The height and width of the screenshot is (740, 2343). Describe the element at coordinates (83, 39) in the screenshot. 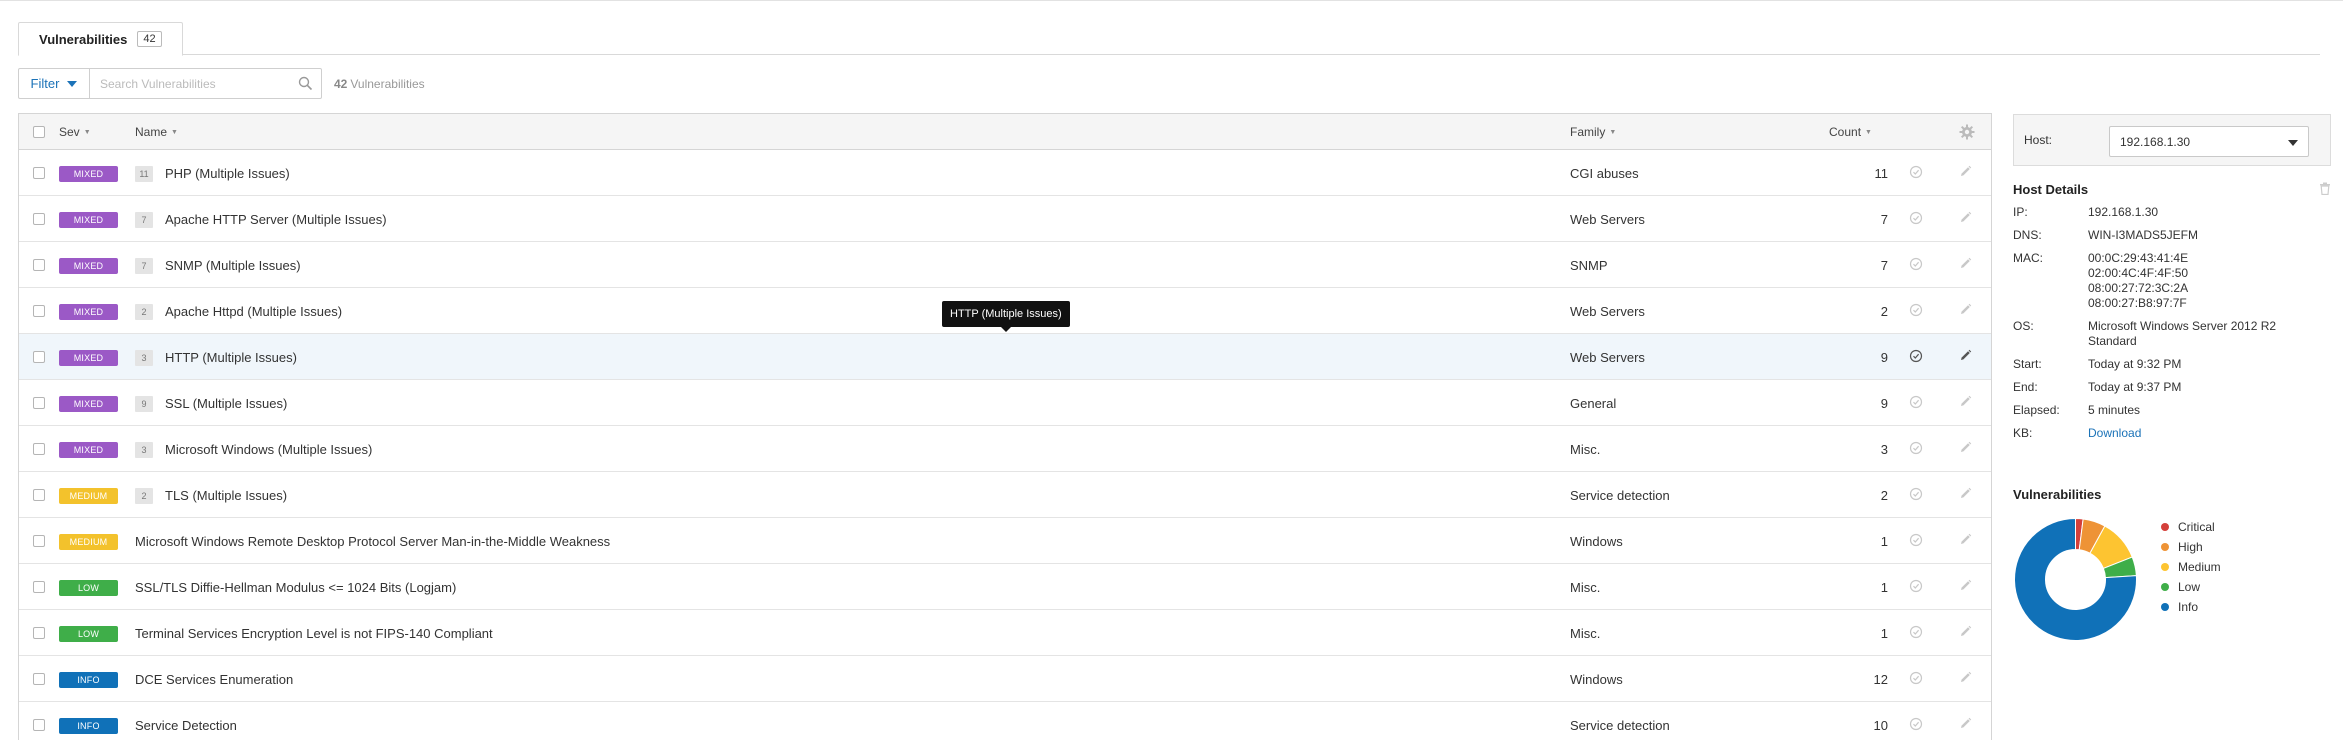

I see `tab-label: Vulnerabilities` at that location.